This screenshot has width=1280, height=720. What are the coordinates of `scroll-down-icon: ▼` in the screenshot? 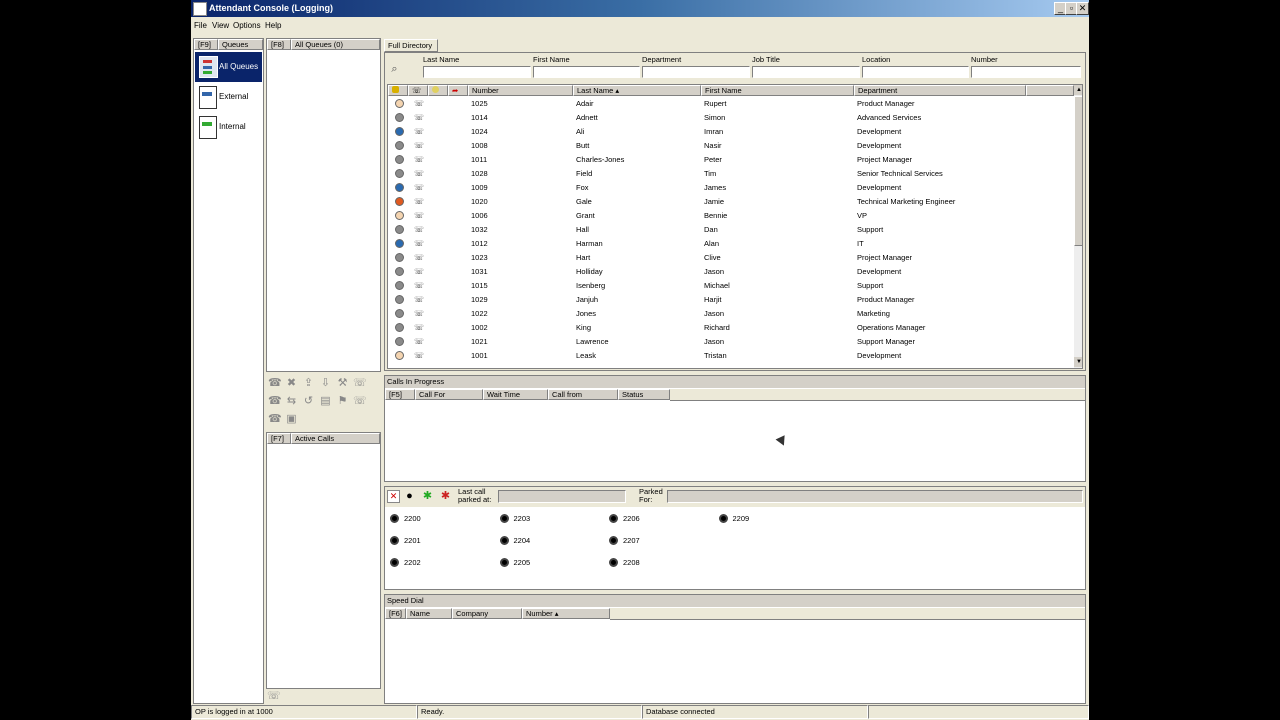 It's located at (1078, 362).